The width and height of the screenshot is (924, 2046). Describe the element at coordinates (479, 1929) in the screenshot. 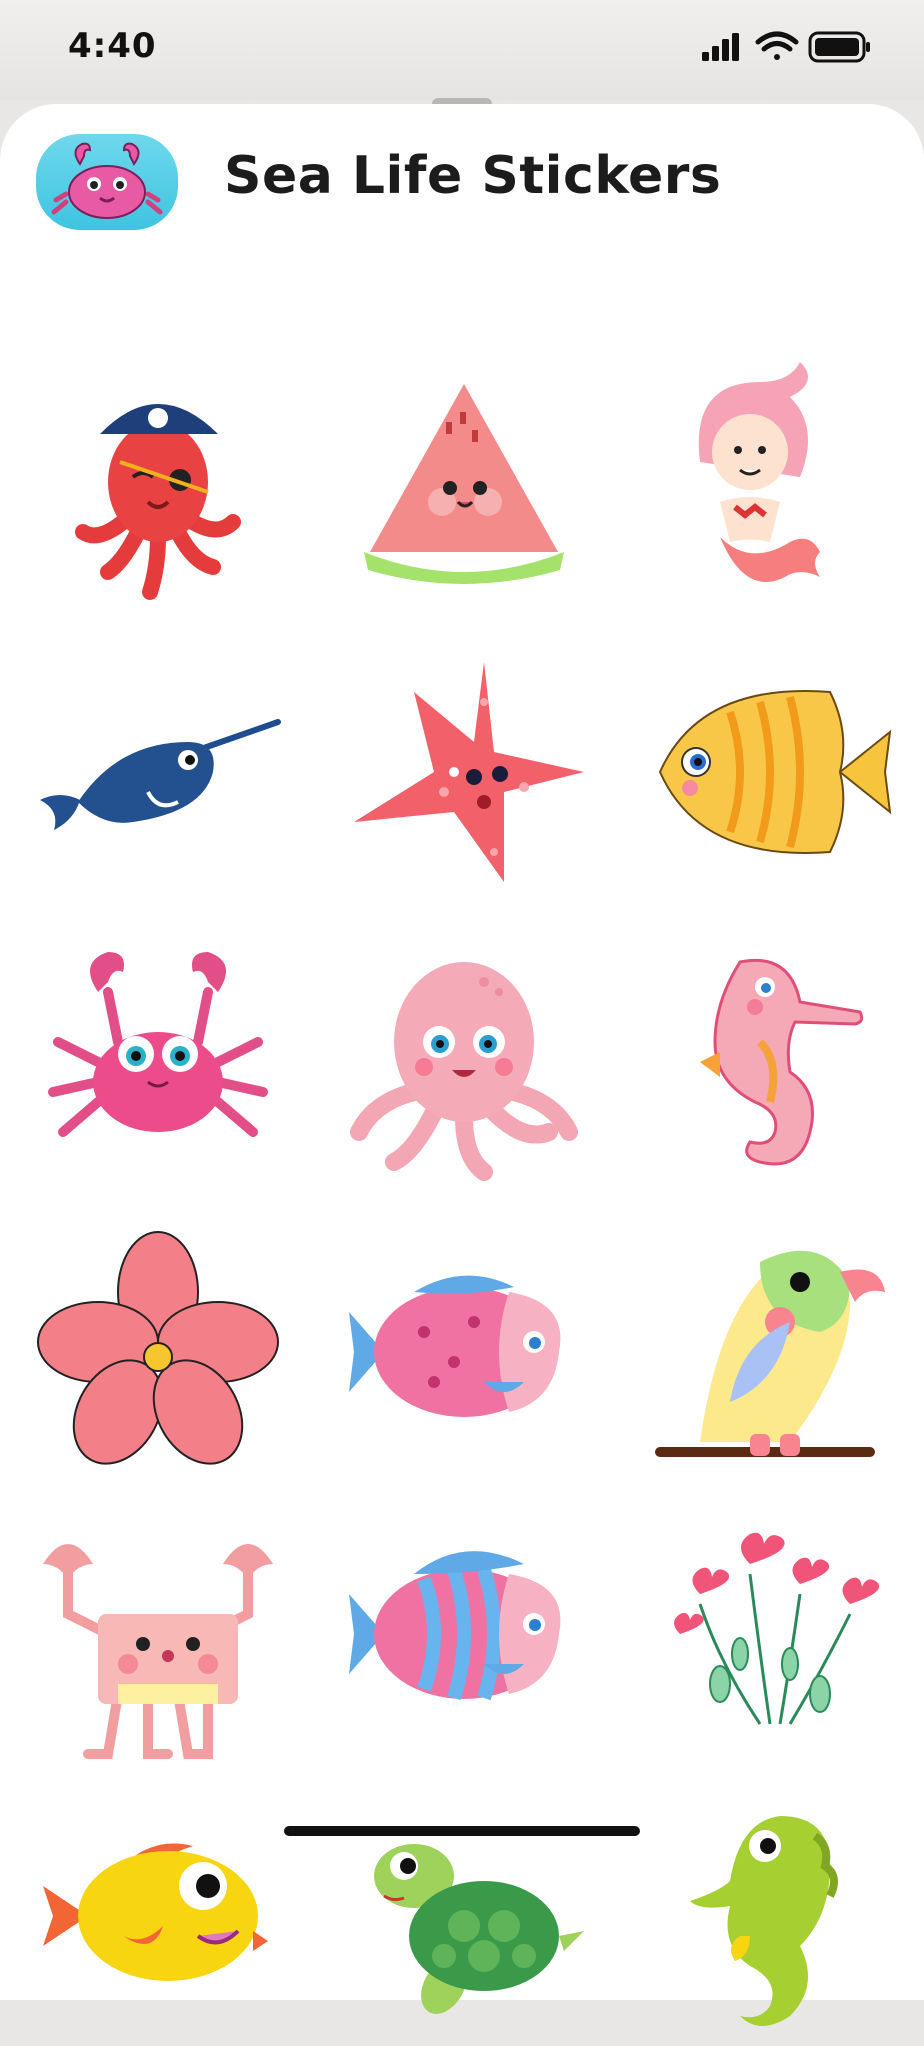

I see `turtle-icon` at that location.